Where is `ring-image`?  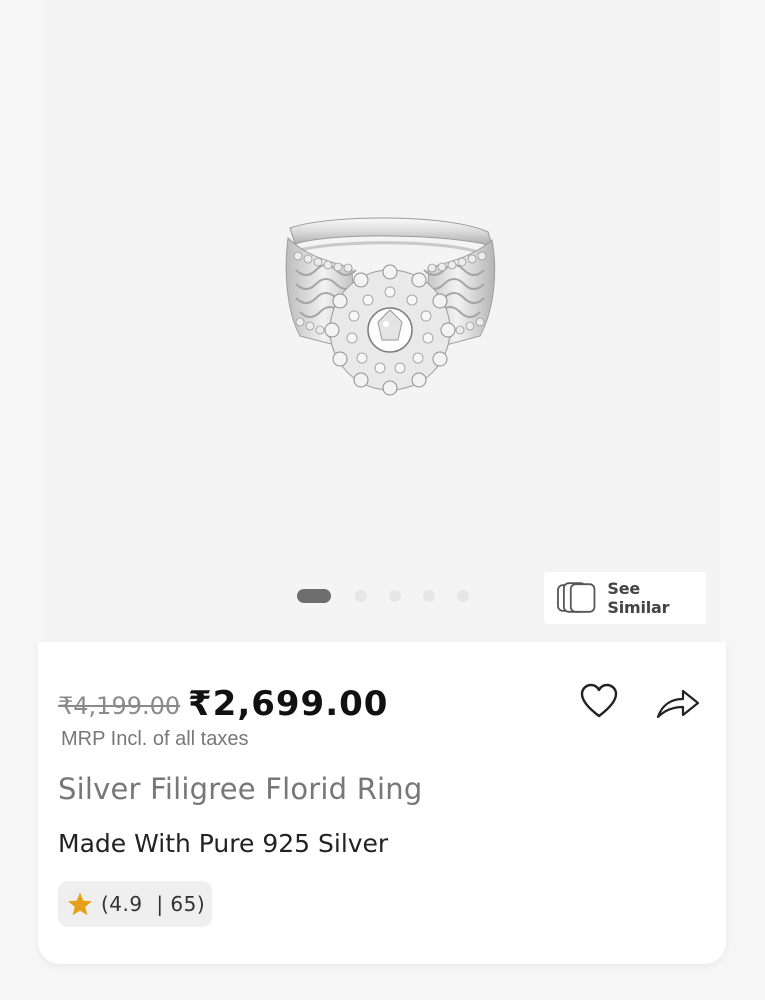
ring-image is located at coordinates (390, 306).